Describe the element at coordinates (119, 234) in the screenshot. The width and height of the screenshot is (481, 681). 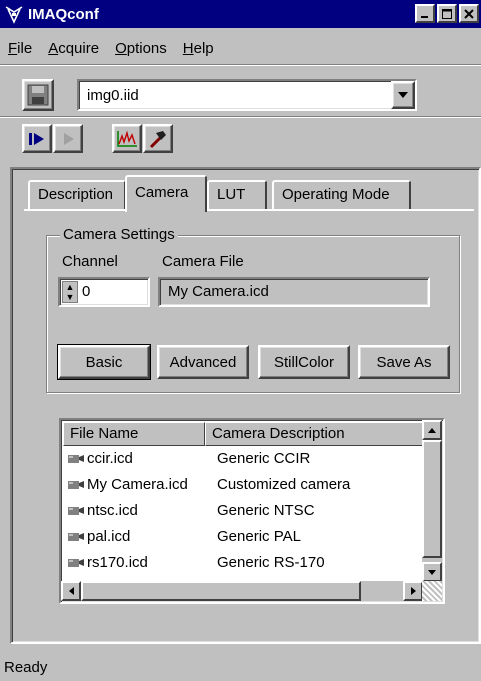
I see `group-title: Camera Settings` at that location.